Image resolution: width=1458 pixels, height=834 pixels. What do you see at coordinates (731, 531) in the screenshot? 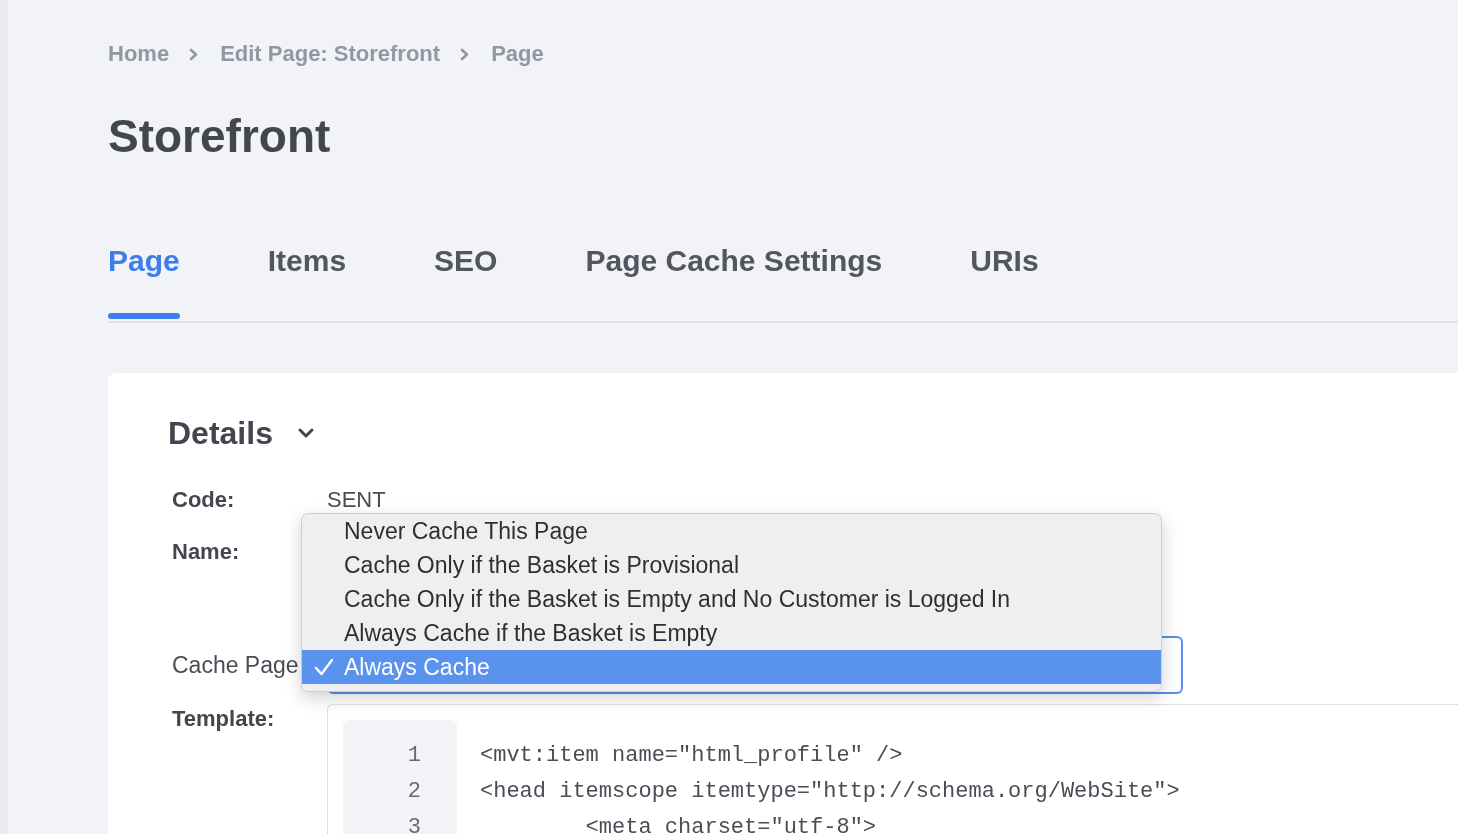
I see `dropdown-option: Never Cache This Page` at bounding box center [731, 531].